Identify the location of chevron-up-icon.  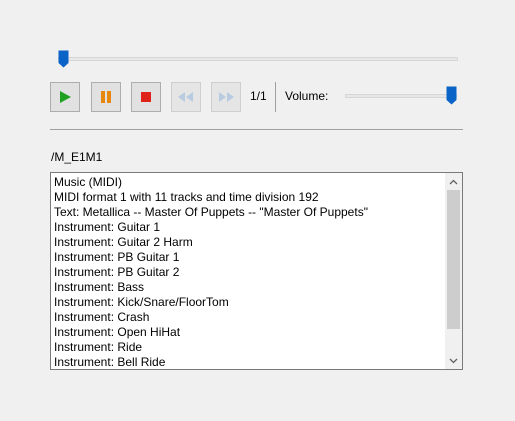
(453, 181).